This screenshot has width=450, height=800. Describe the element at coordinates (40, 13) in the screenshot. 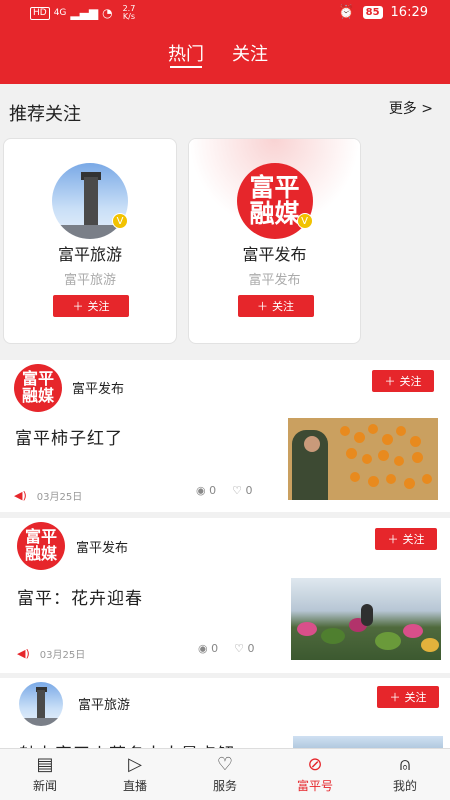

I see `hd-badge: HD` at that location.